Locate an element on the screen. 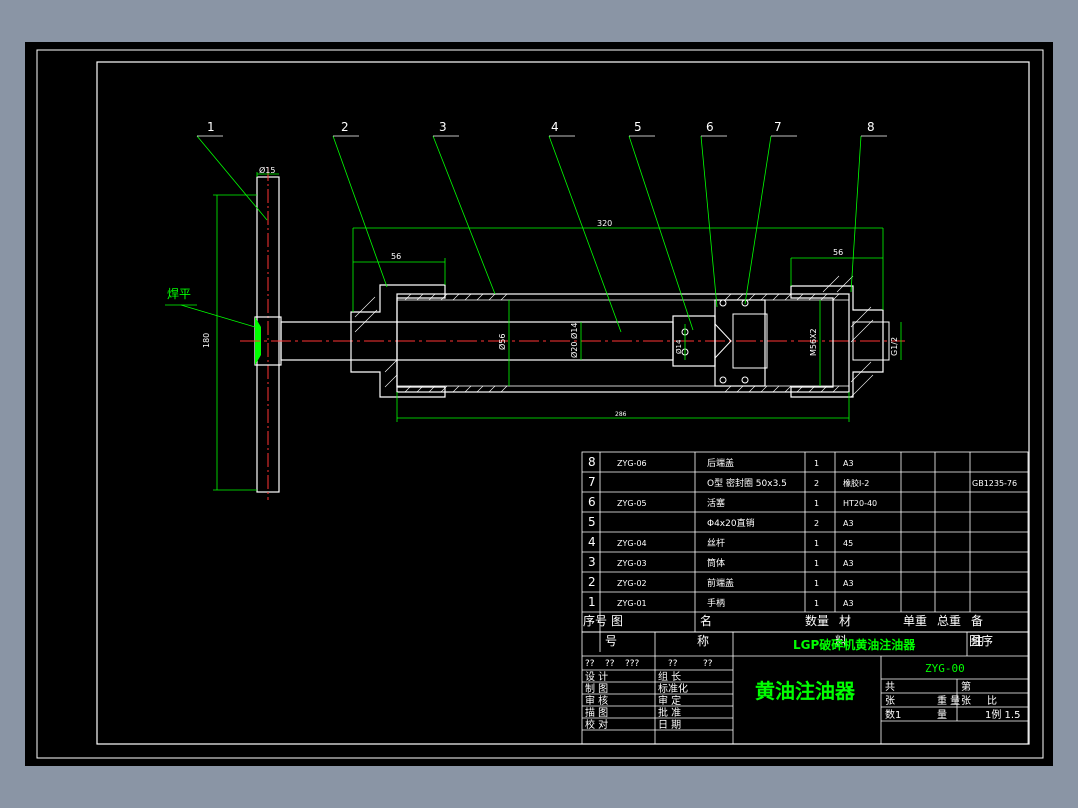 The image size is (1078, 808). bom-no-4: 4 is located at coordinates (592, 542).